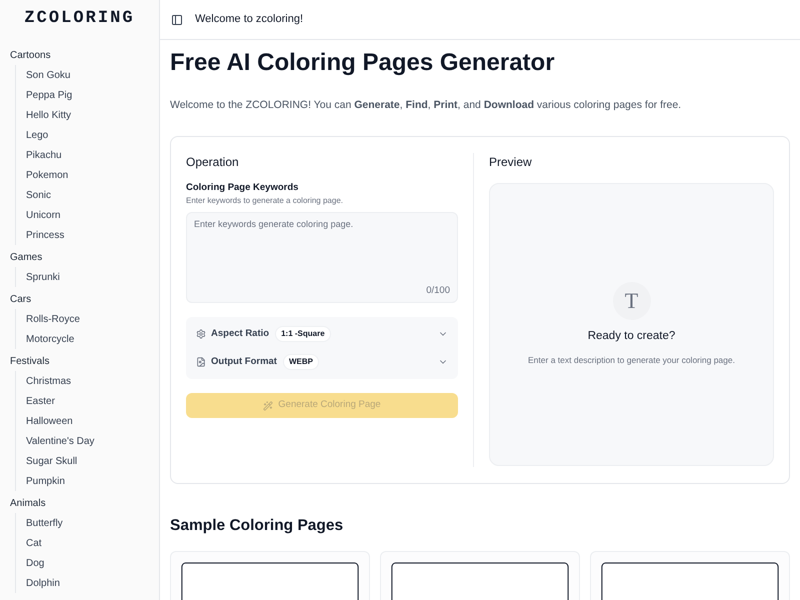 The image size is (800, 600). What do you see at coordinates (48, 75) in the screenshot?
I see `sidebar-item: Son Goku` at bounding box center [48, 75].